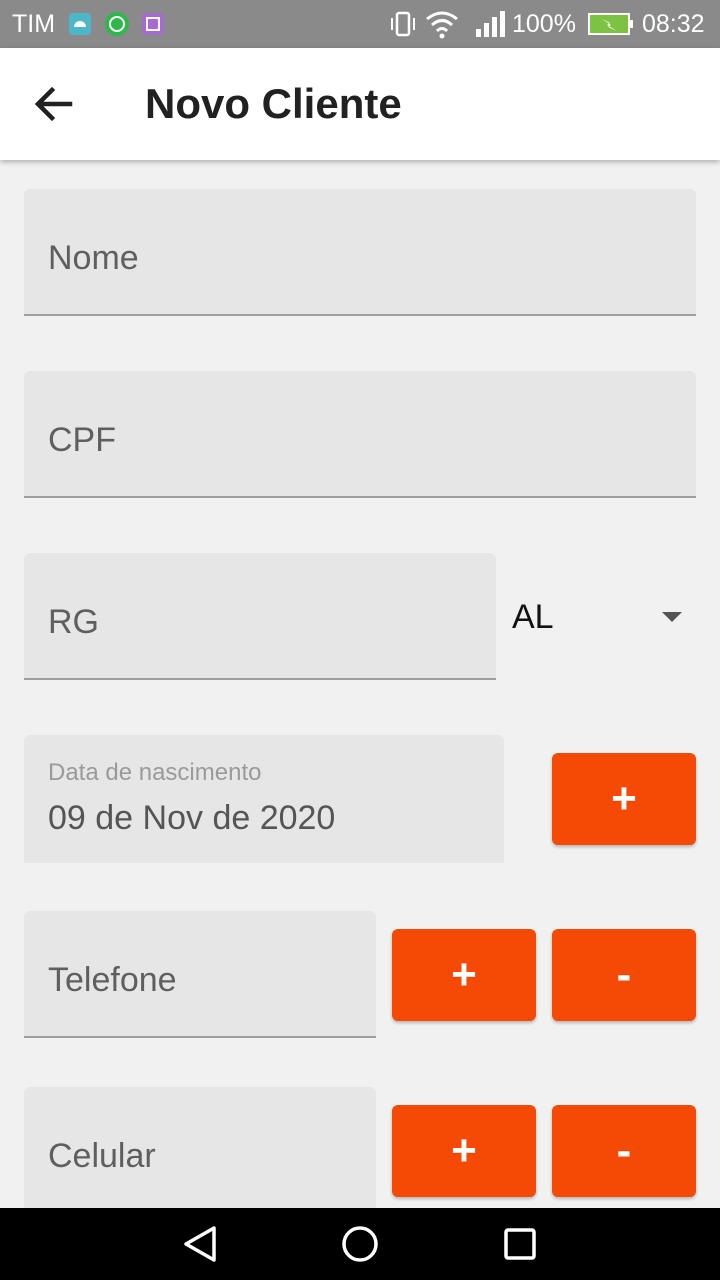 Image resolution: width=720 pixels, height=1280 pixels. Describe the element at coordinates (520, 1244) in the screenshot. I see `recents-square-icon` at that location.